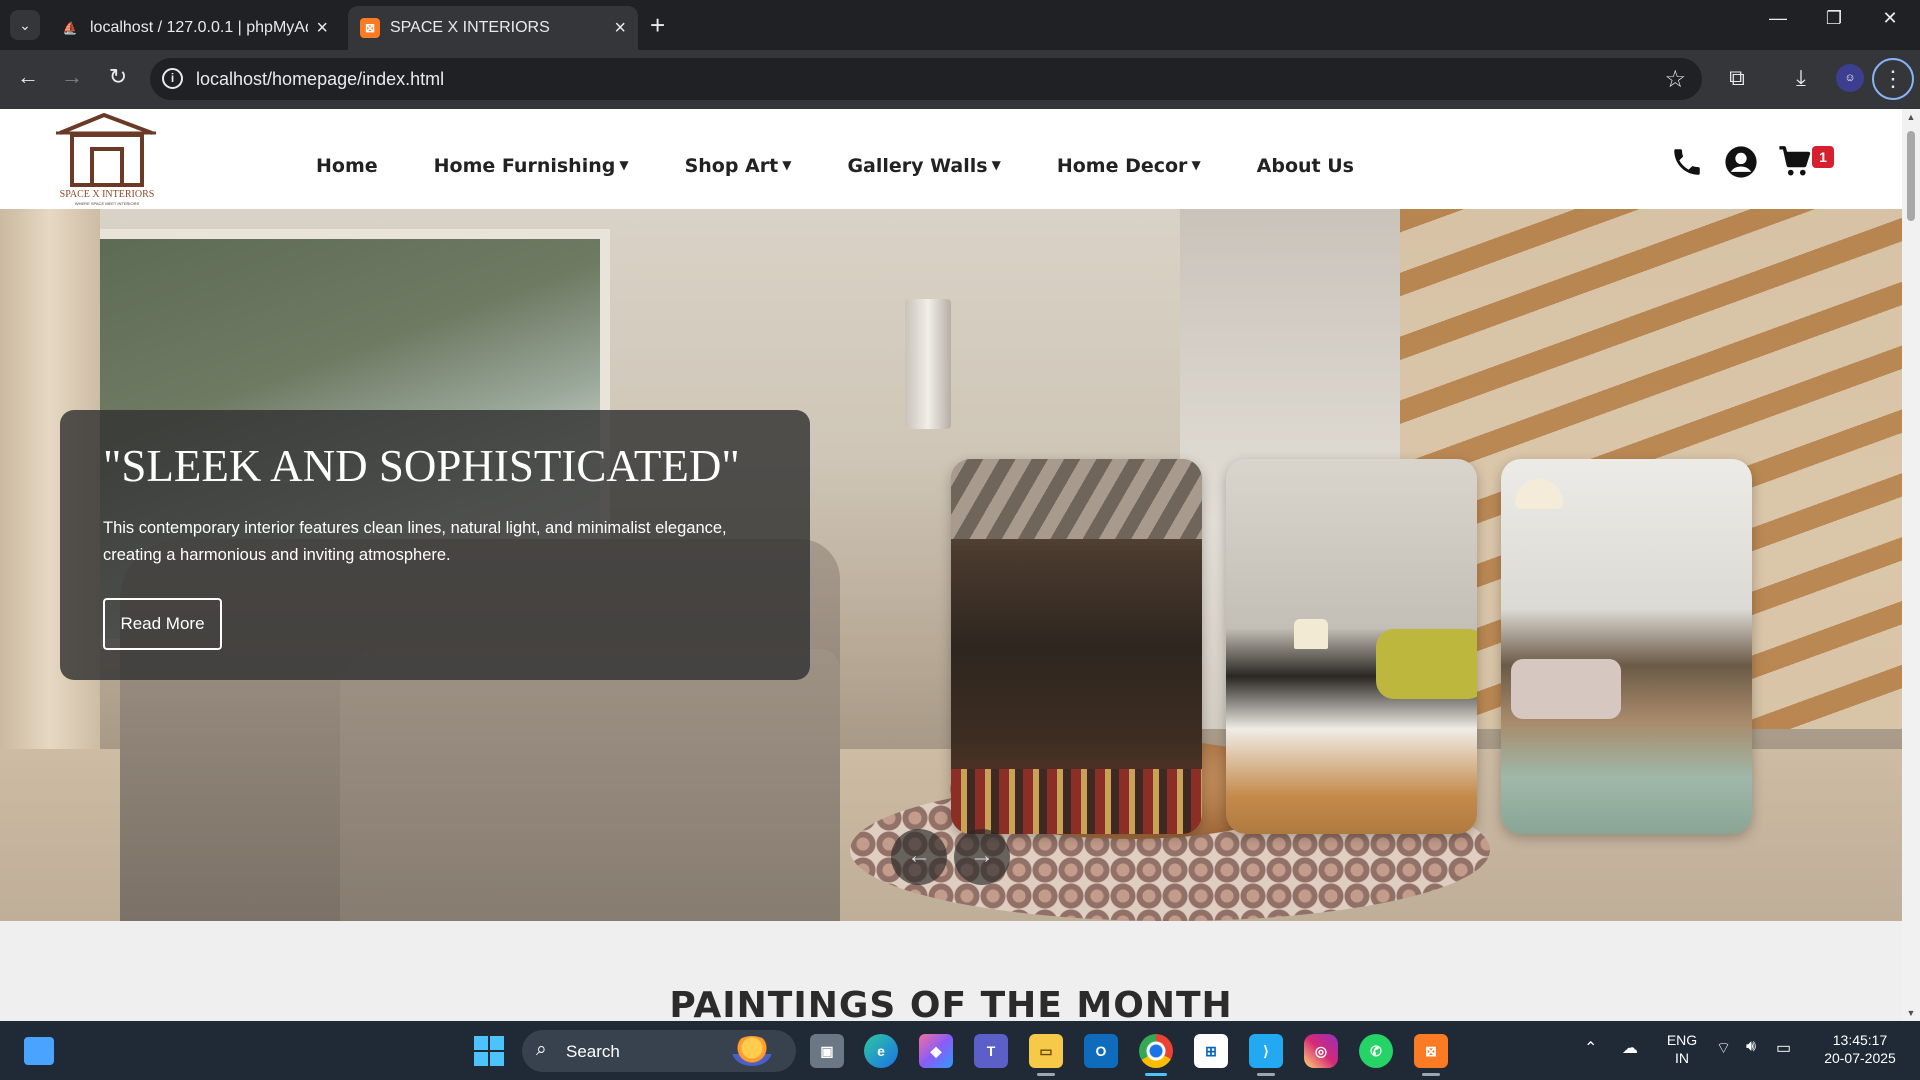 This screenshot has height=1080, width=1920. Describe the element at coordinates (1834, 18) in the screenshot. I see `restore-button: ❐` at that location.